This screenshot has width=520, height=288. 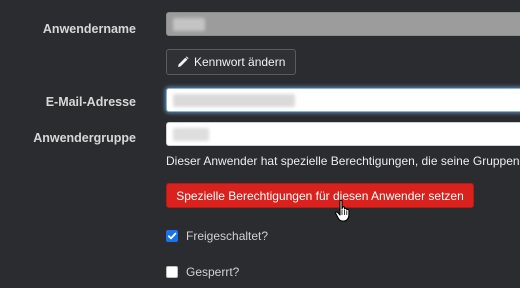 I want to click on pencil-icon, so click(x=183, y=62).